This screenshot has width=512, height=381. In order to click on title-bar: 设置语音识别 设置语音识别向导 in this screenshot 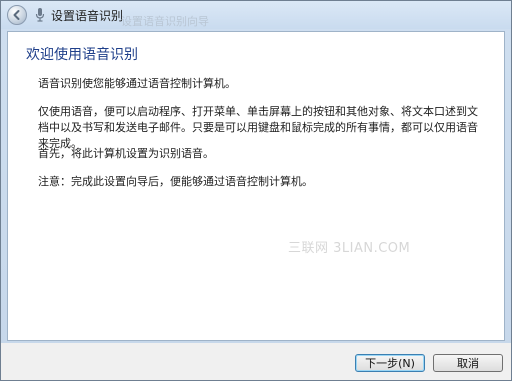, I will do `click(256, 15)`.